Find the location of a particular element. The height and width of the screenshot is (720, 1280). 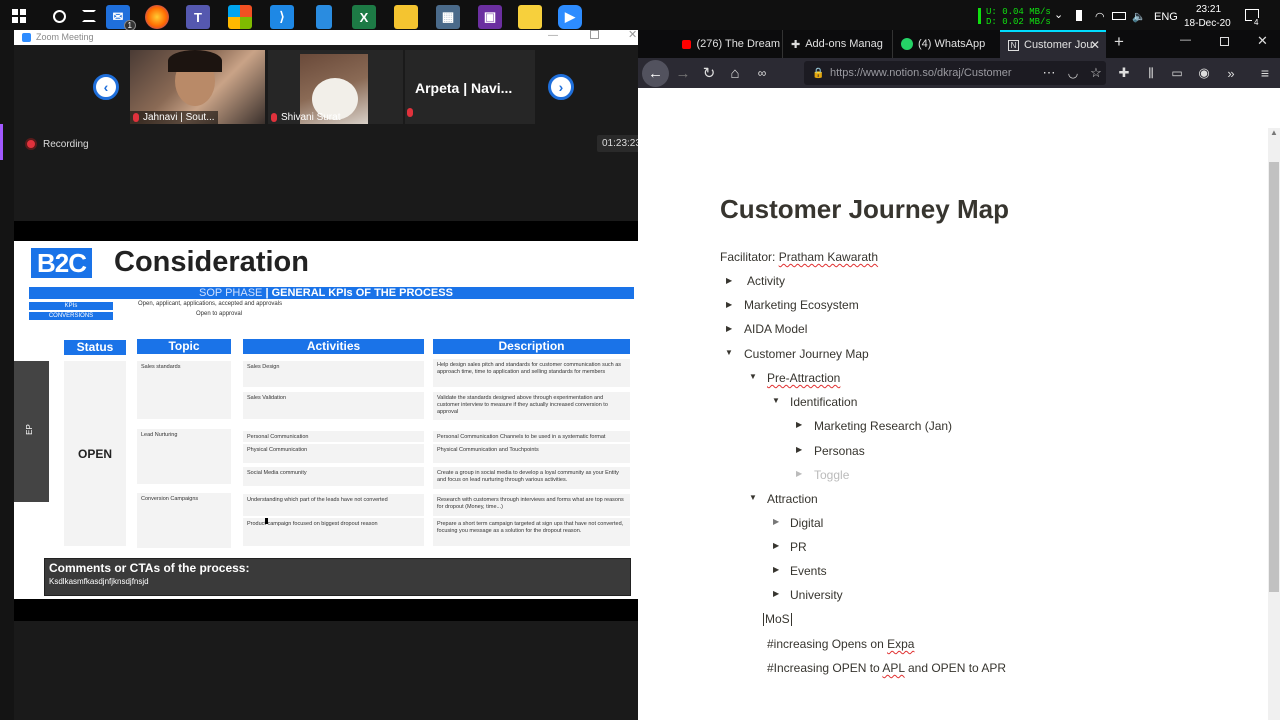

activity-cell: Personal Communication is located at coordinates (333, 436).